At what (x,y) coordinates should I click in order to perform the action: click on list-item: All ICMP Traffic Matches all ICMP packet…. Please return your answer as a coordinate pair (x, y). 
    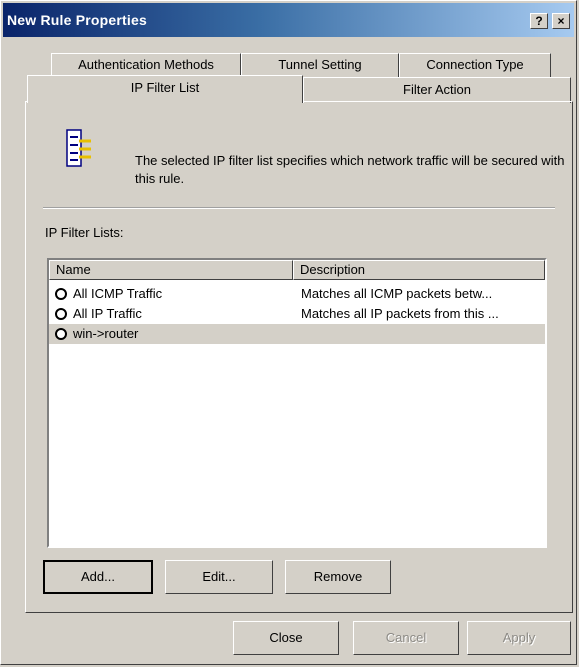
    Looking at the image, I should click on (297, 294).